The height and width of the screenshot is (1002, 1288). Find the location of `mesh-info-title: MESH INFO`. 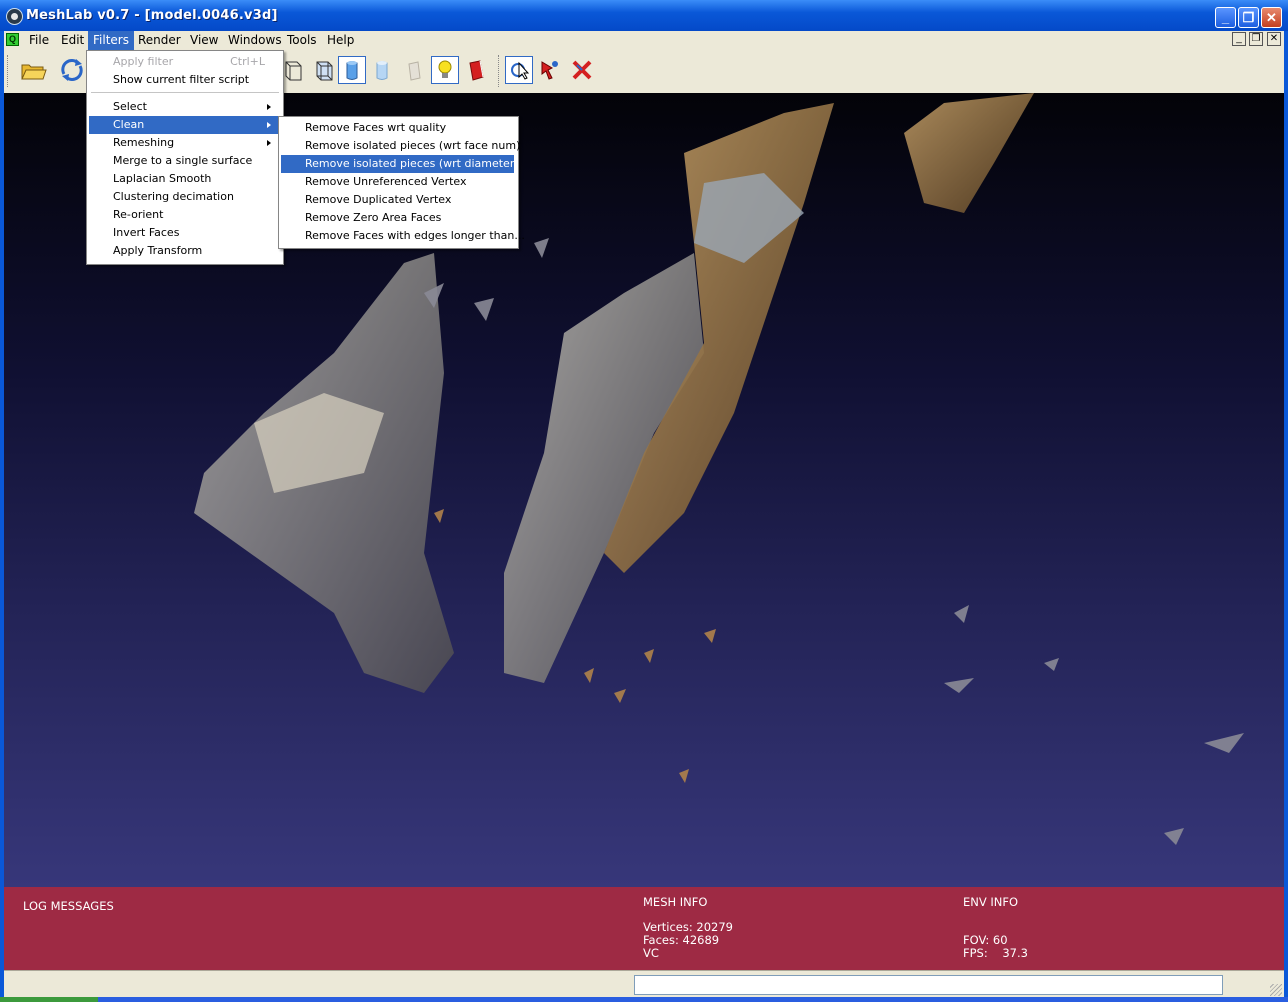

mesh-info-title: MESH INFO is located at coordinates (675, 902).